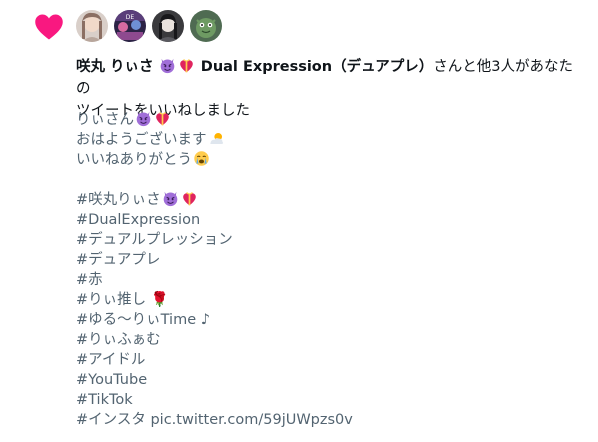 The image size is (598, 442). What do you see at coordinates (216, 138) in the screenshot?
I see `sun-behind-cloud-emoji-icon` at bounding box center [216, 138].